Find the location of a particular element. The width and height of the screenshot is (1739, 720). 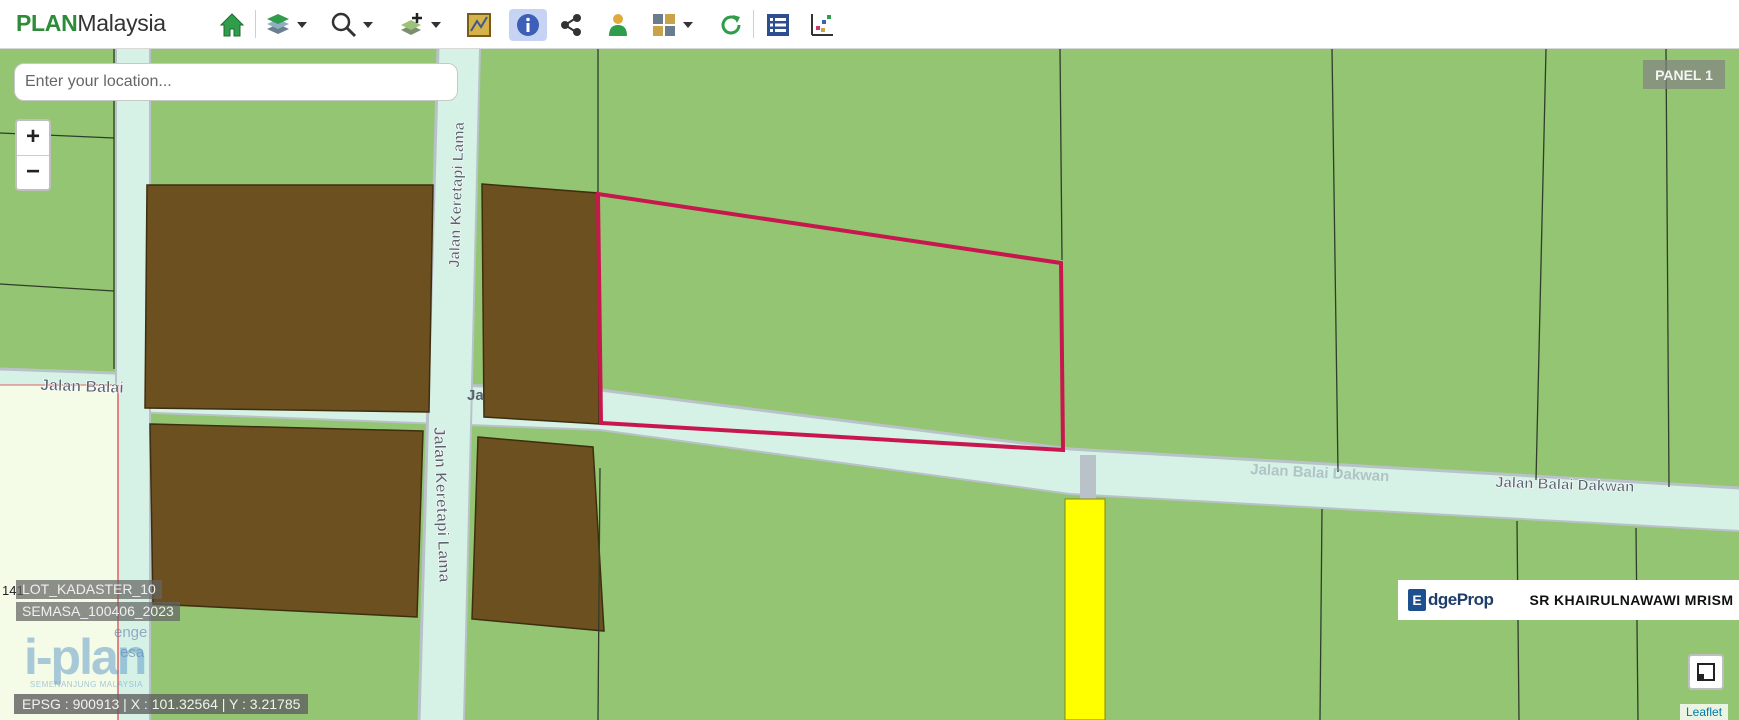

planmalaysia-logo: PLANMalaysia is located at coordinates (91, 23).